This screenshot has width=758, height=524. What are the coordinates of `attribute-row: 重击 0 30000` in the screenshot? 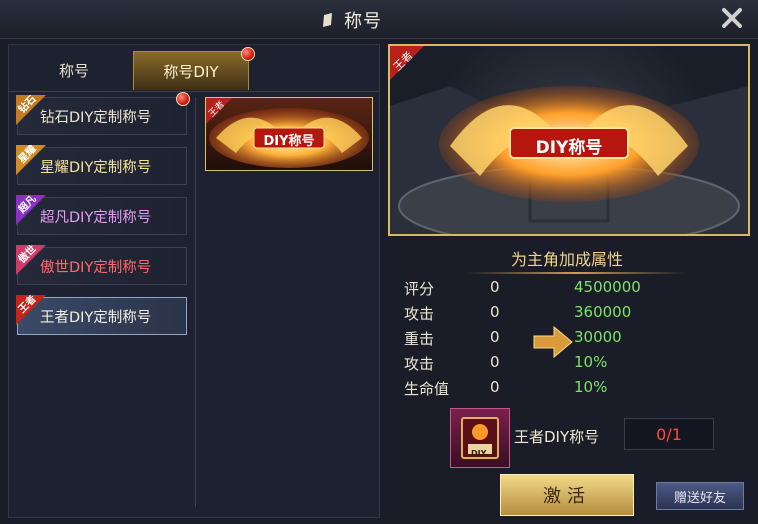 It's located at (574, 340).